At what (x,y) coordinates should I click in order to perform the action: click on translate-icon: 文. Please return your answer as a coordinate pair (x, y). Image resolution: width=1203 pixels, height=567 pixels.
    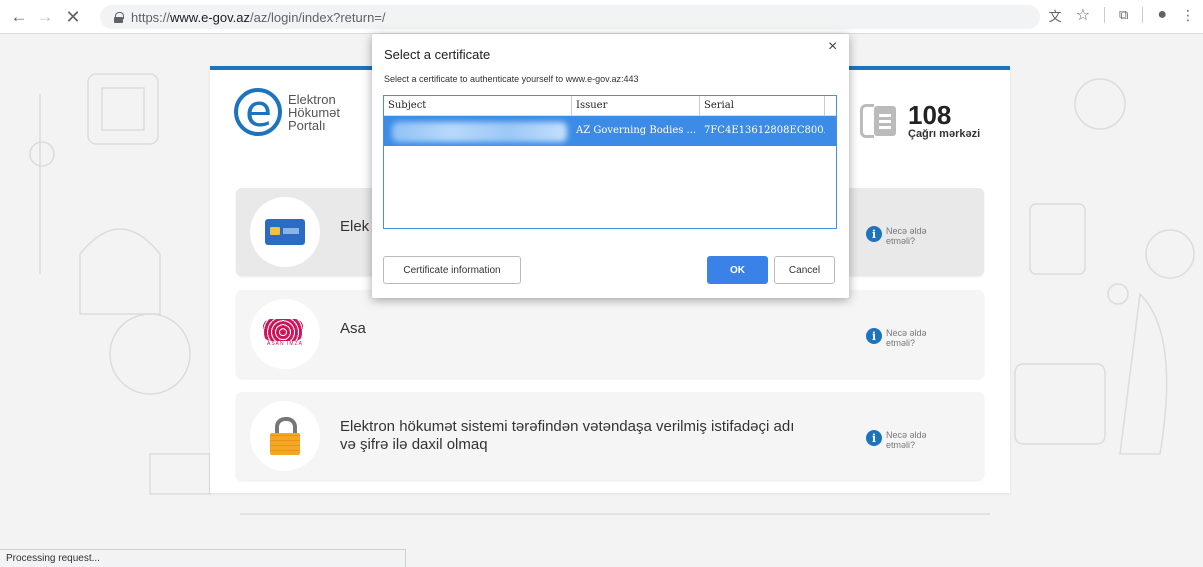
    Looking at the image, I should click on (1055, 15).